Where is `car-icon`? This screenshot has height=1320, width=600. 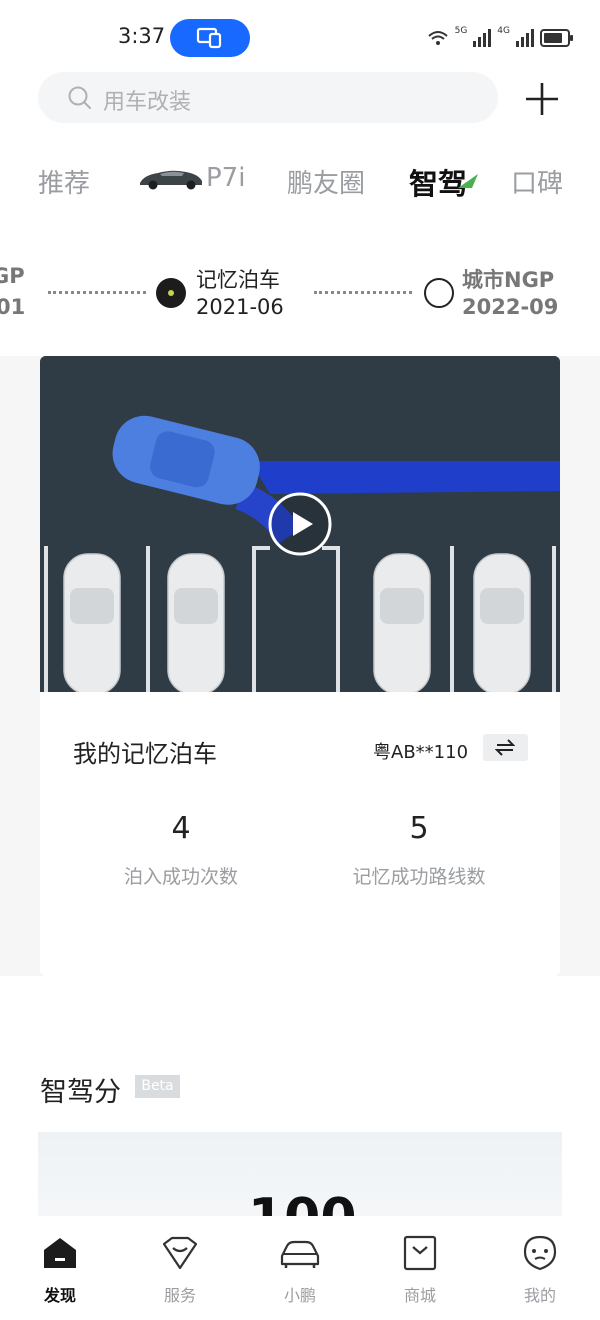 car-icon is located at coordinates (300, 1254).